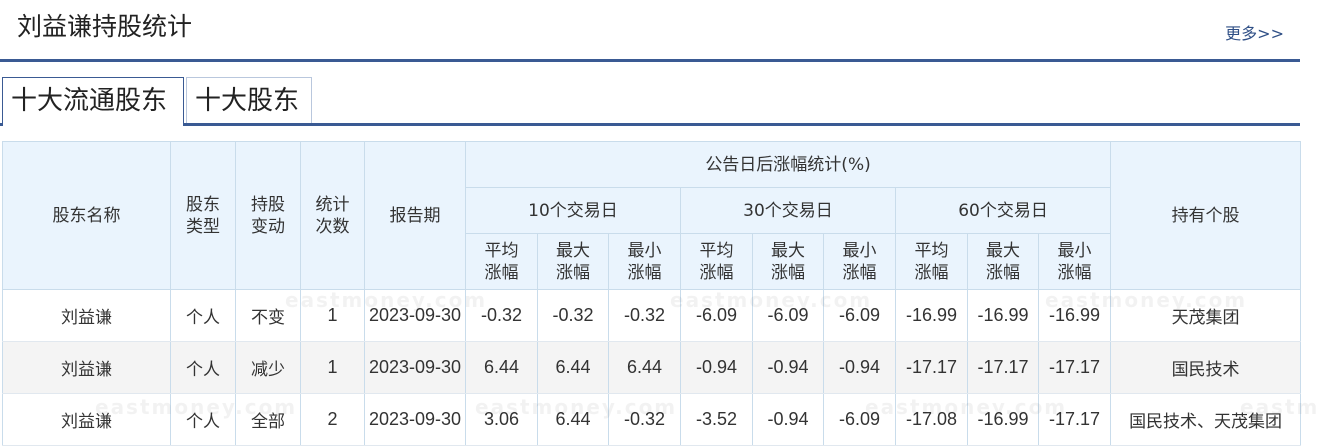 This screenshot has width=1317, height=448. Describe the element at coordinates (1206, 419) in the screenshot. I see `holdings-link-cell: 国民技术、天茂集团` at that location.